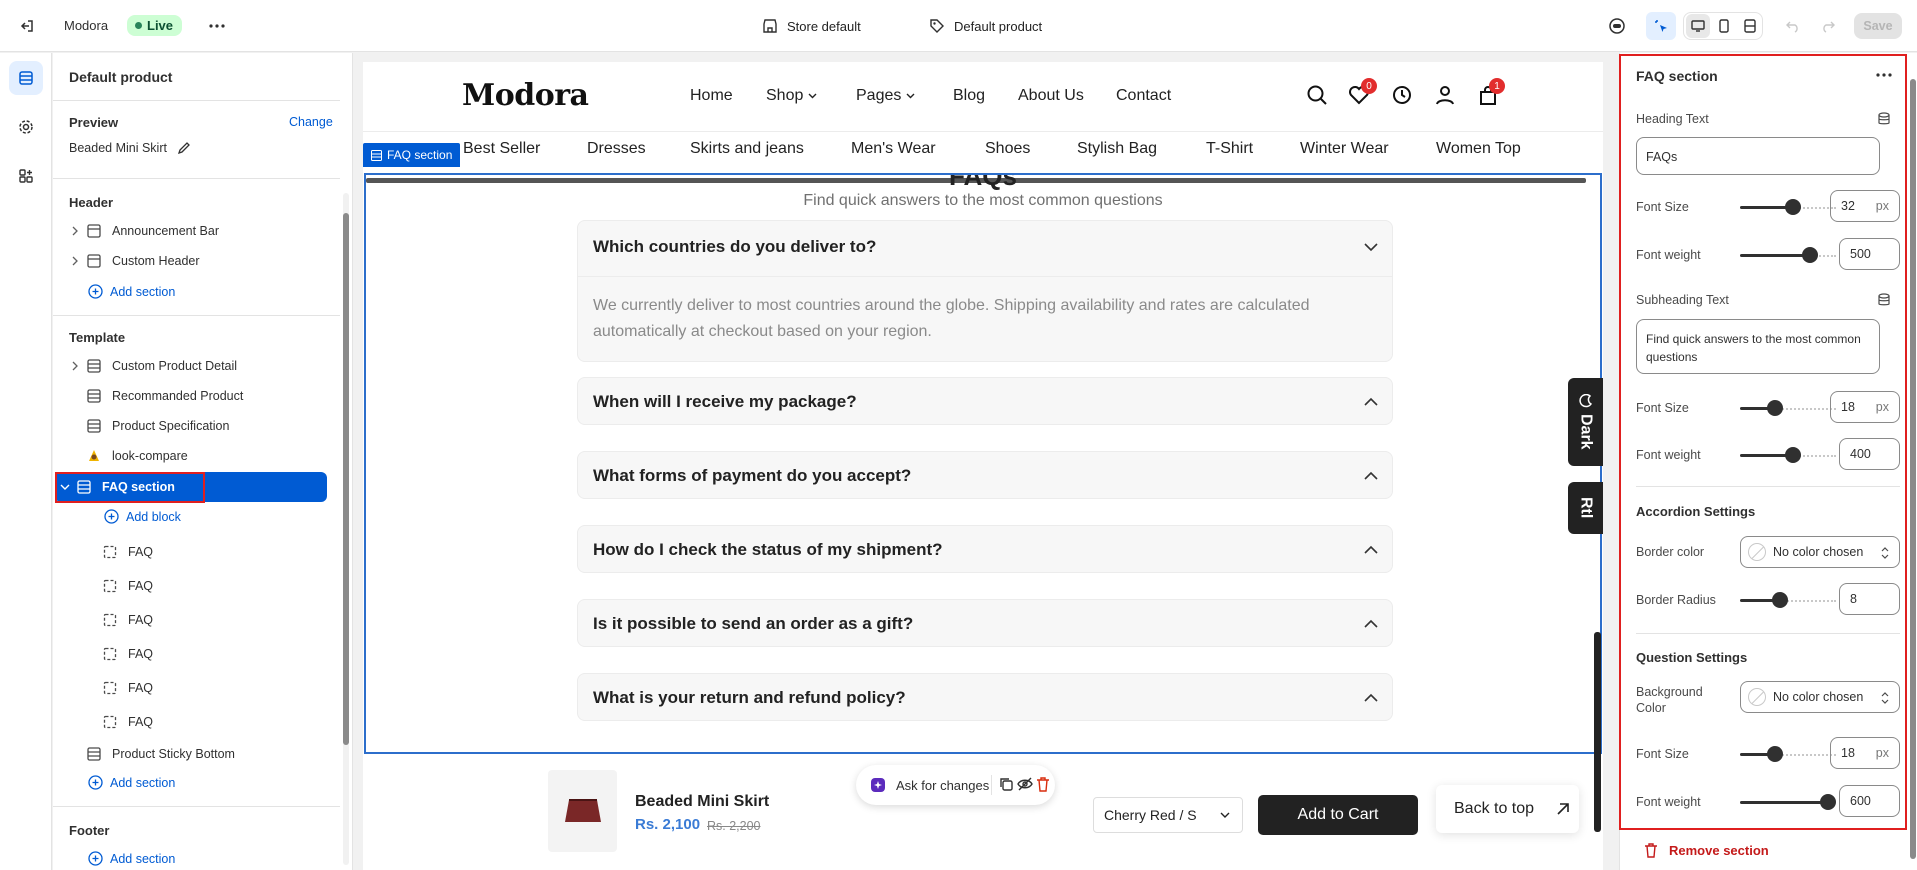 This screenshot has width=1917, height=870. What do you see at coordinates (1758, 156) in the screenshot?
I see `heading-text-input: FAQs` at bounding box center [1758, 156].